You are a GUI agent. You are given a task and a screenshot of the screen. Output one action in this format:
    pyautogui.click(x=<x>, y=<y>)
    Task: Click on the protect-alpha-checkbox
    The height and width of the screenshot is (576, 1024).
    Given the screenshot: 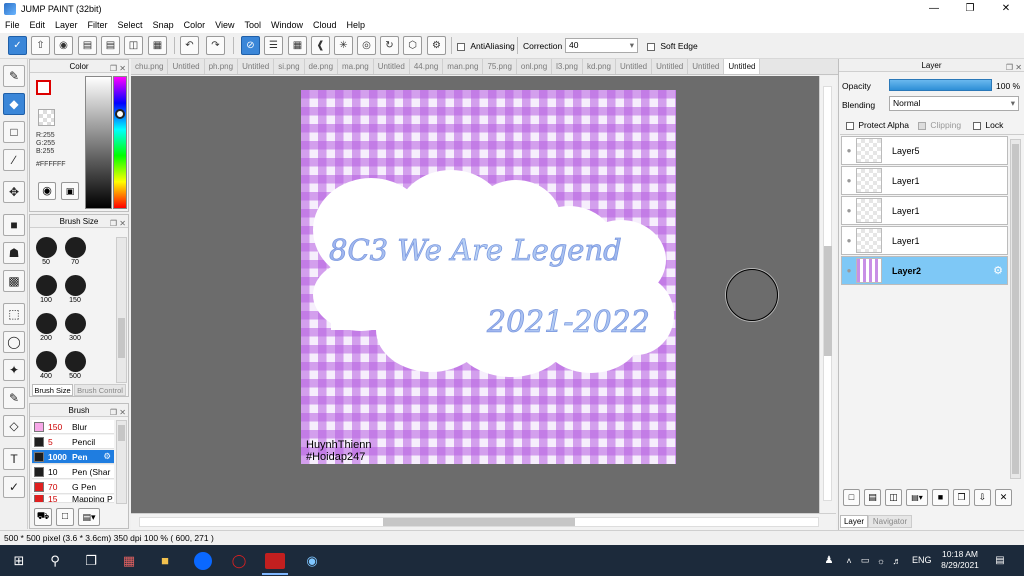 What is the action you would take?
    pyautogui.click(x=850, y=125)
    